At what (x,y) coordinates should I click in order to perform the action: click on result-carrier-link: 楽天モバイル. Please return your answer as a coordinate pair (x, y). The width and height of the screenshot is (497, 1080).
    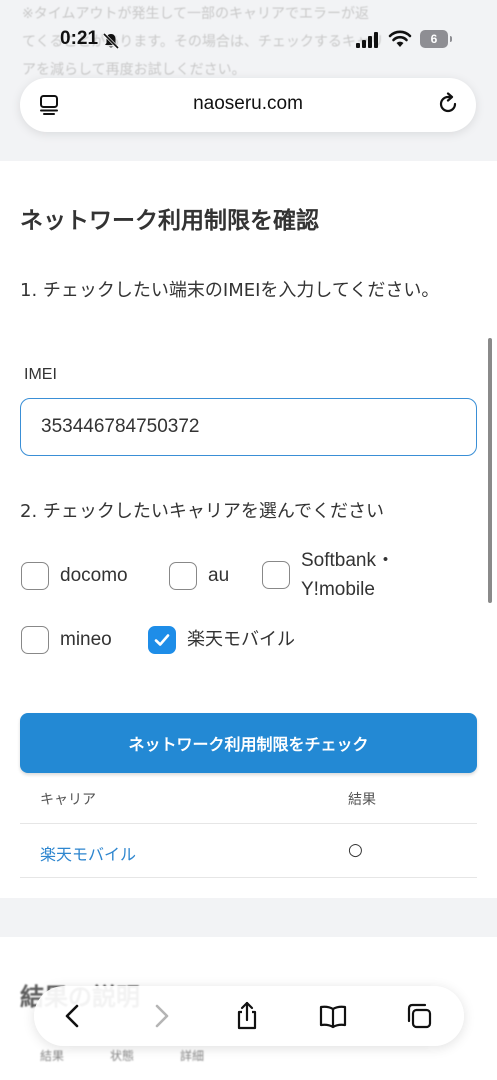
    Looking at the image, I should click on (88, 853).